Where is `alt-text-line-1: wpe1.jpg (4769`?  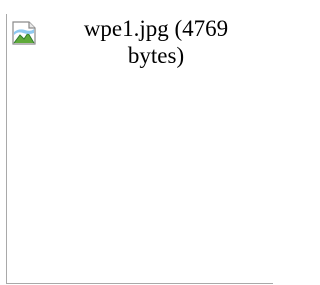 alt-text-line-1: wpe1.jpg (4769 is located at coordinates (156, 28).